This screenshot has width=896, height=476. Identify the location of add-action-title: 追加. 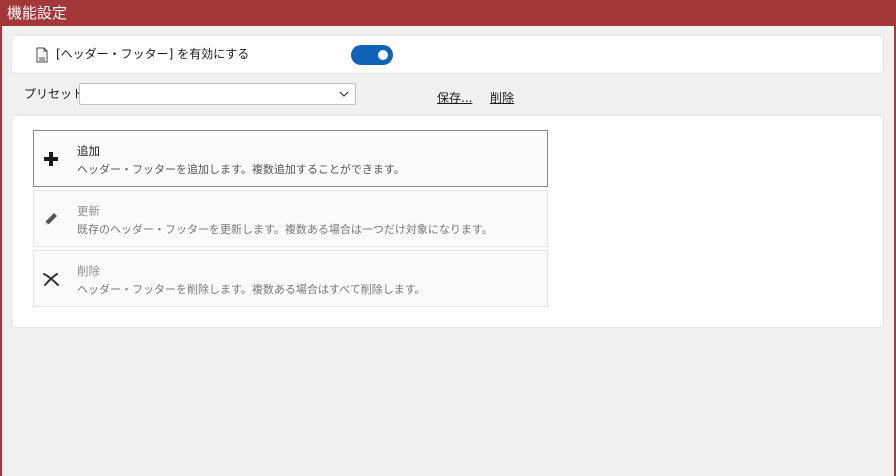
(88, 151).